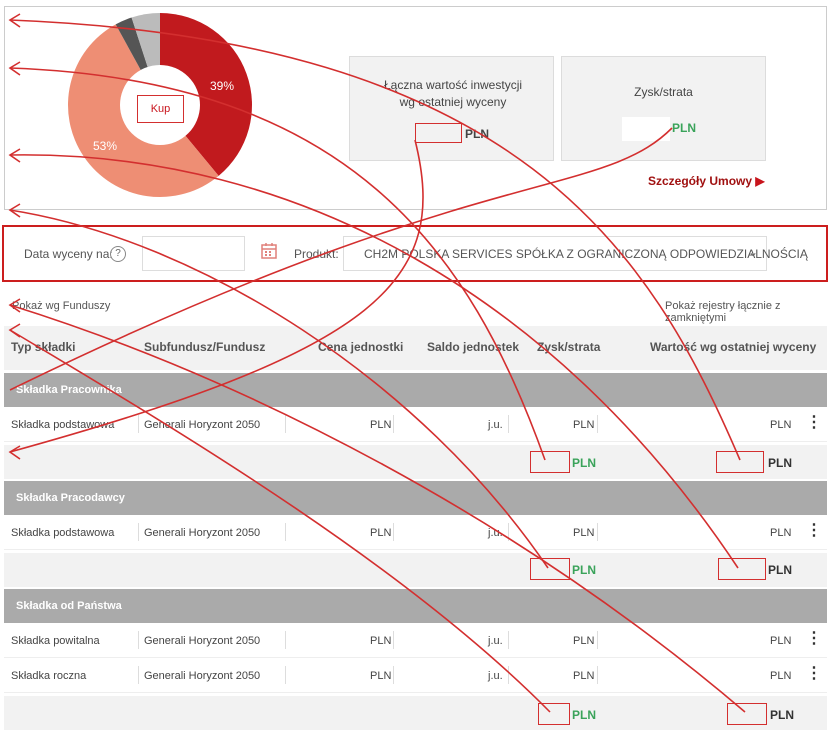 The height and width of the screenshot is (737, 832). I want to click on contract-details-label: Szczegóły Umowy, so click(700, 181).